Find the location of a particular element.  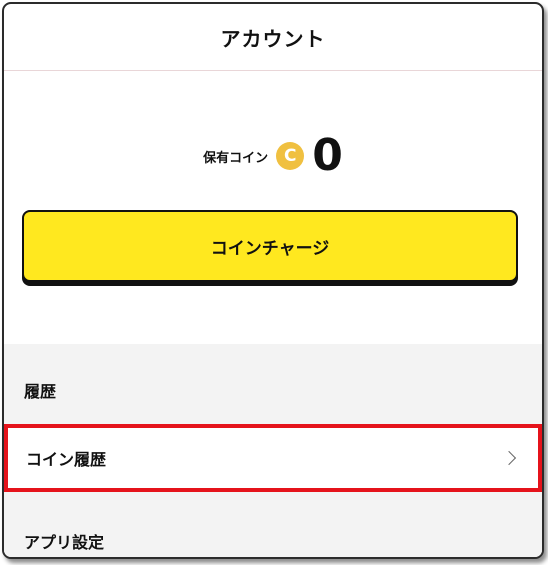

coin-history-item: コイン履歴 is located at coordinates (273, 458).